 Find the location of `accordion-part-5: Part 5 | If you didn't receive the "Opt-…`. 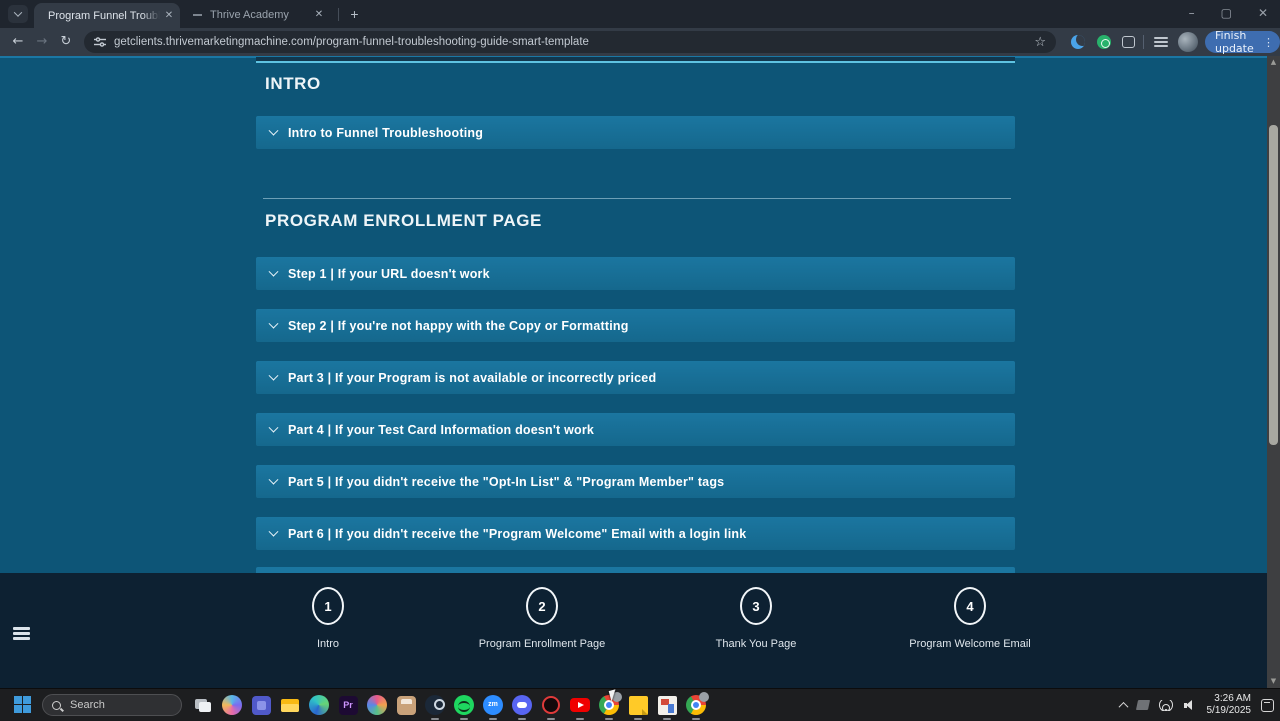

accordion-part-5: Part 5 | If you didn't receive the "Opt-… is located at coordinates (635, 481).